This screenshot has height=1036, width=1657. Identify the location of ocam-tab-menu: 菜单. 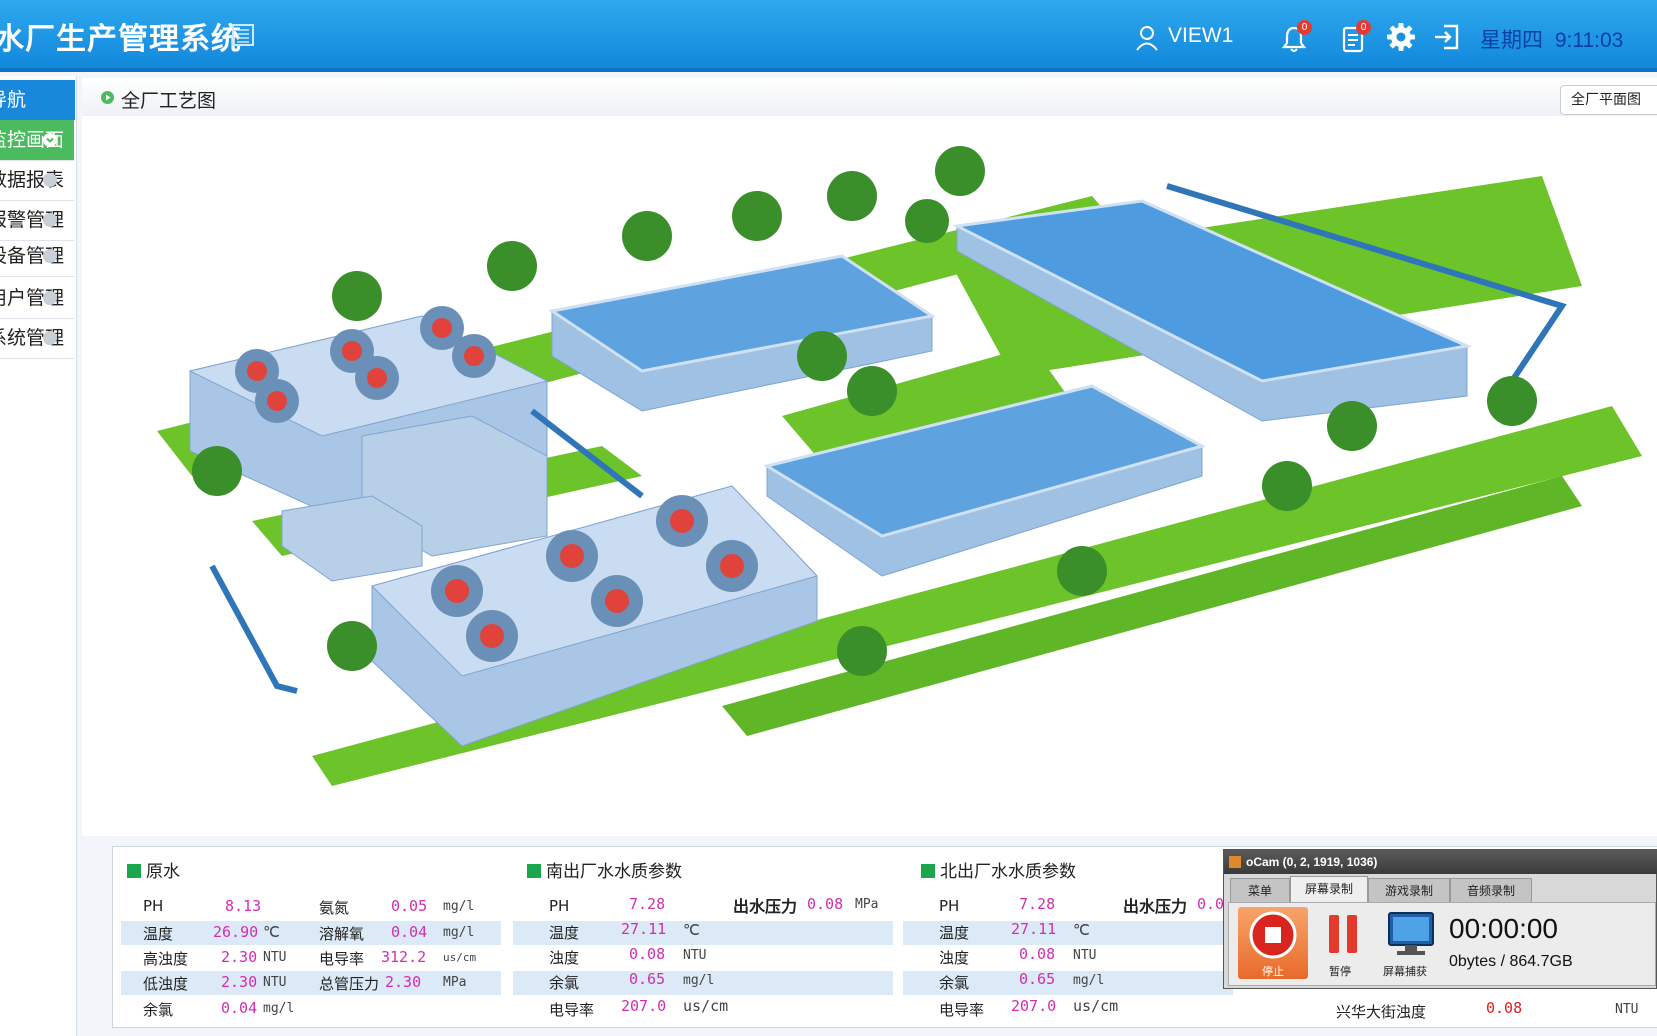
(1260, 890).